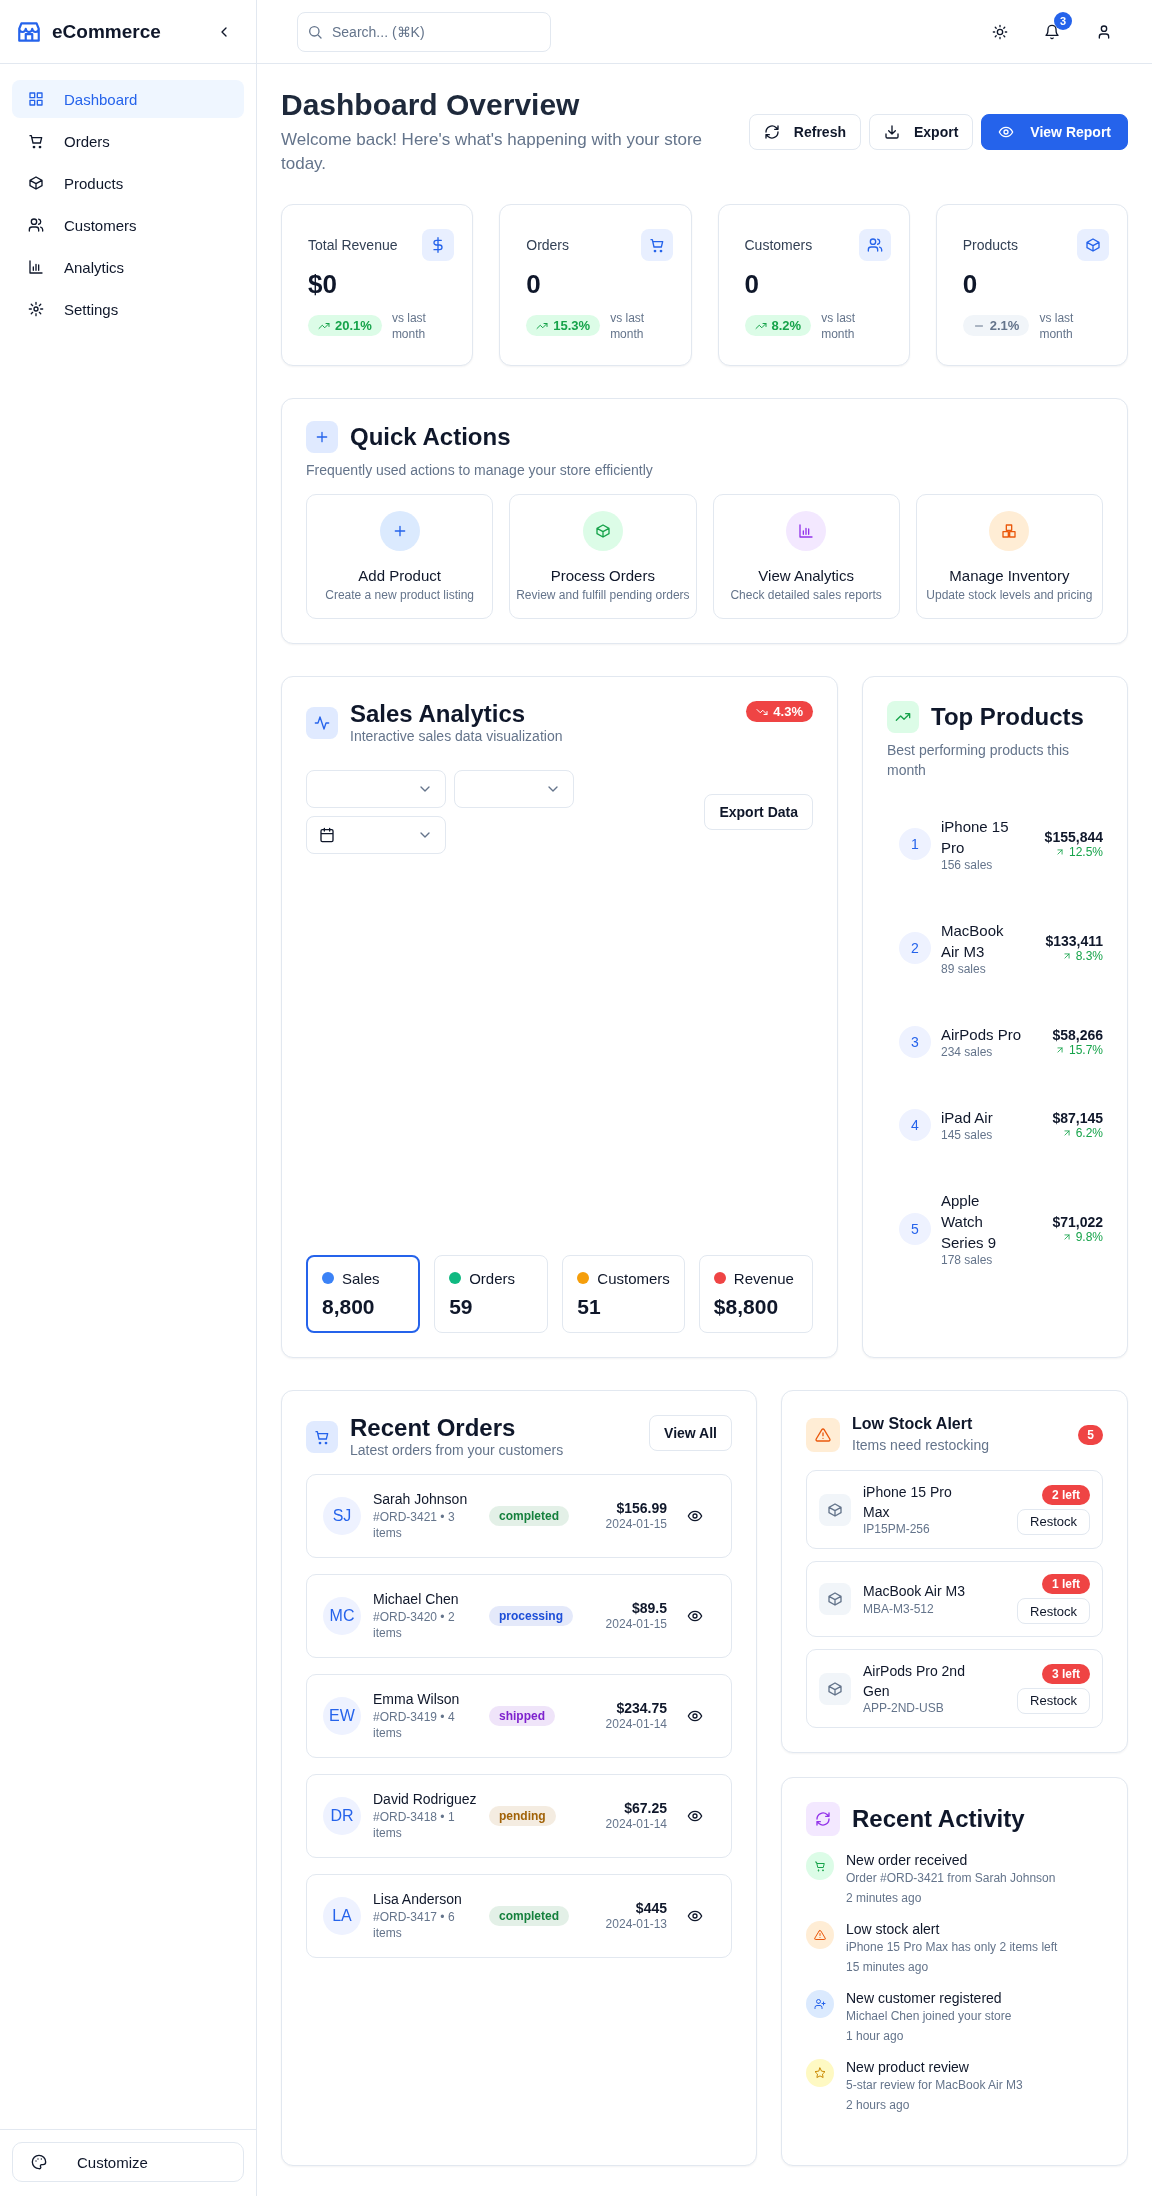  Describe the element at coordinates (39, 2162) in the screenshot. I see `palette-icon` at that location.